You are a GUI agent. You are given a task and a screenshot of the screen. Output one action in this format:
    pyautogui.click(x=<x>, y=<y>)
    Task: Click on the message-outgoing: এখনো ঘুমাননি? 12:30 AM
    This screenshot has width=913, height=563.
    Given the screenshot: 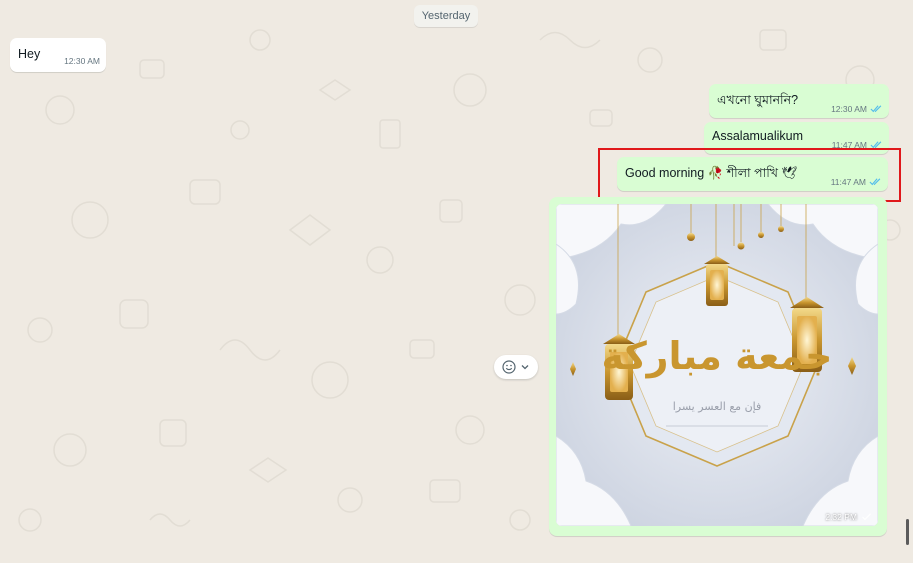 What is the action you would take?
    pyautogui.click(x=799, y=101)
    